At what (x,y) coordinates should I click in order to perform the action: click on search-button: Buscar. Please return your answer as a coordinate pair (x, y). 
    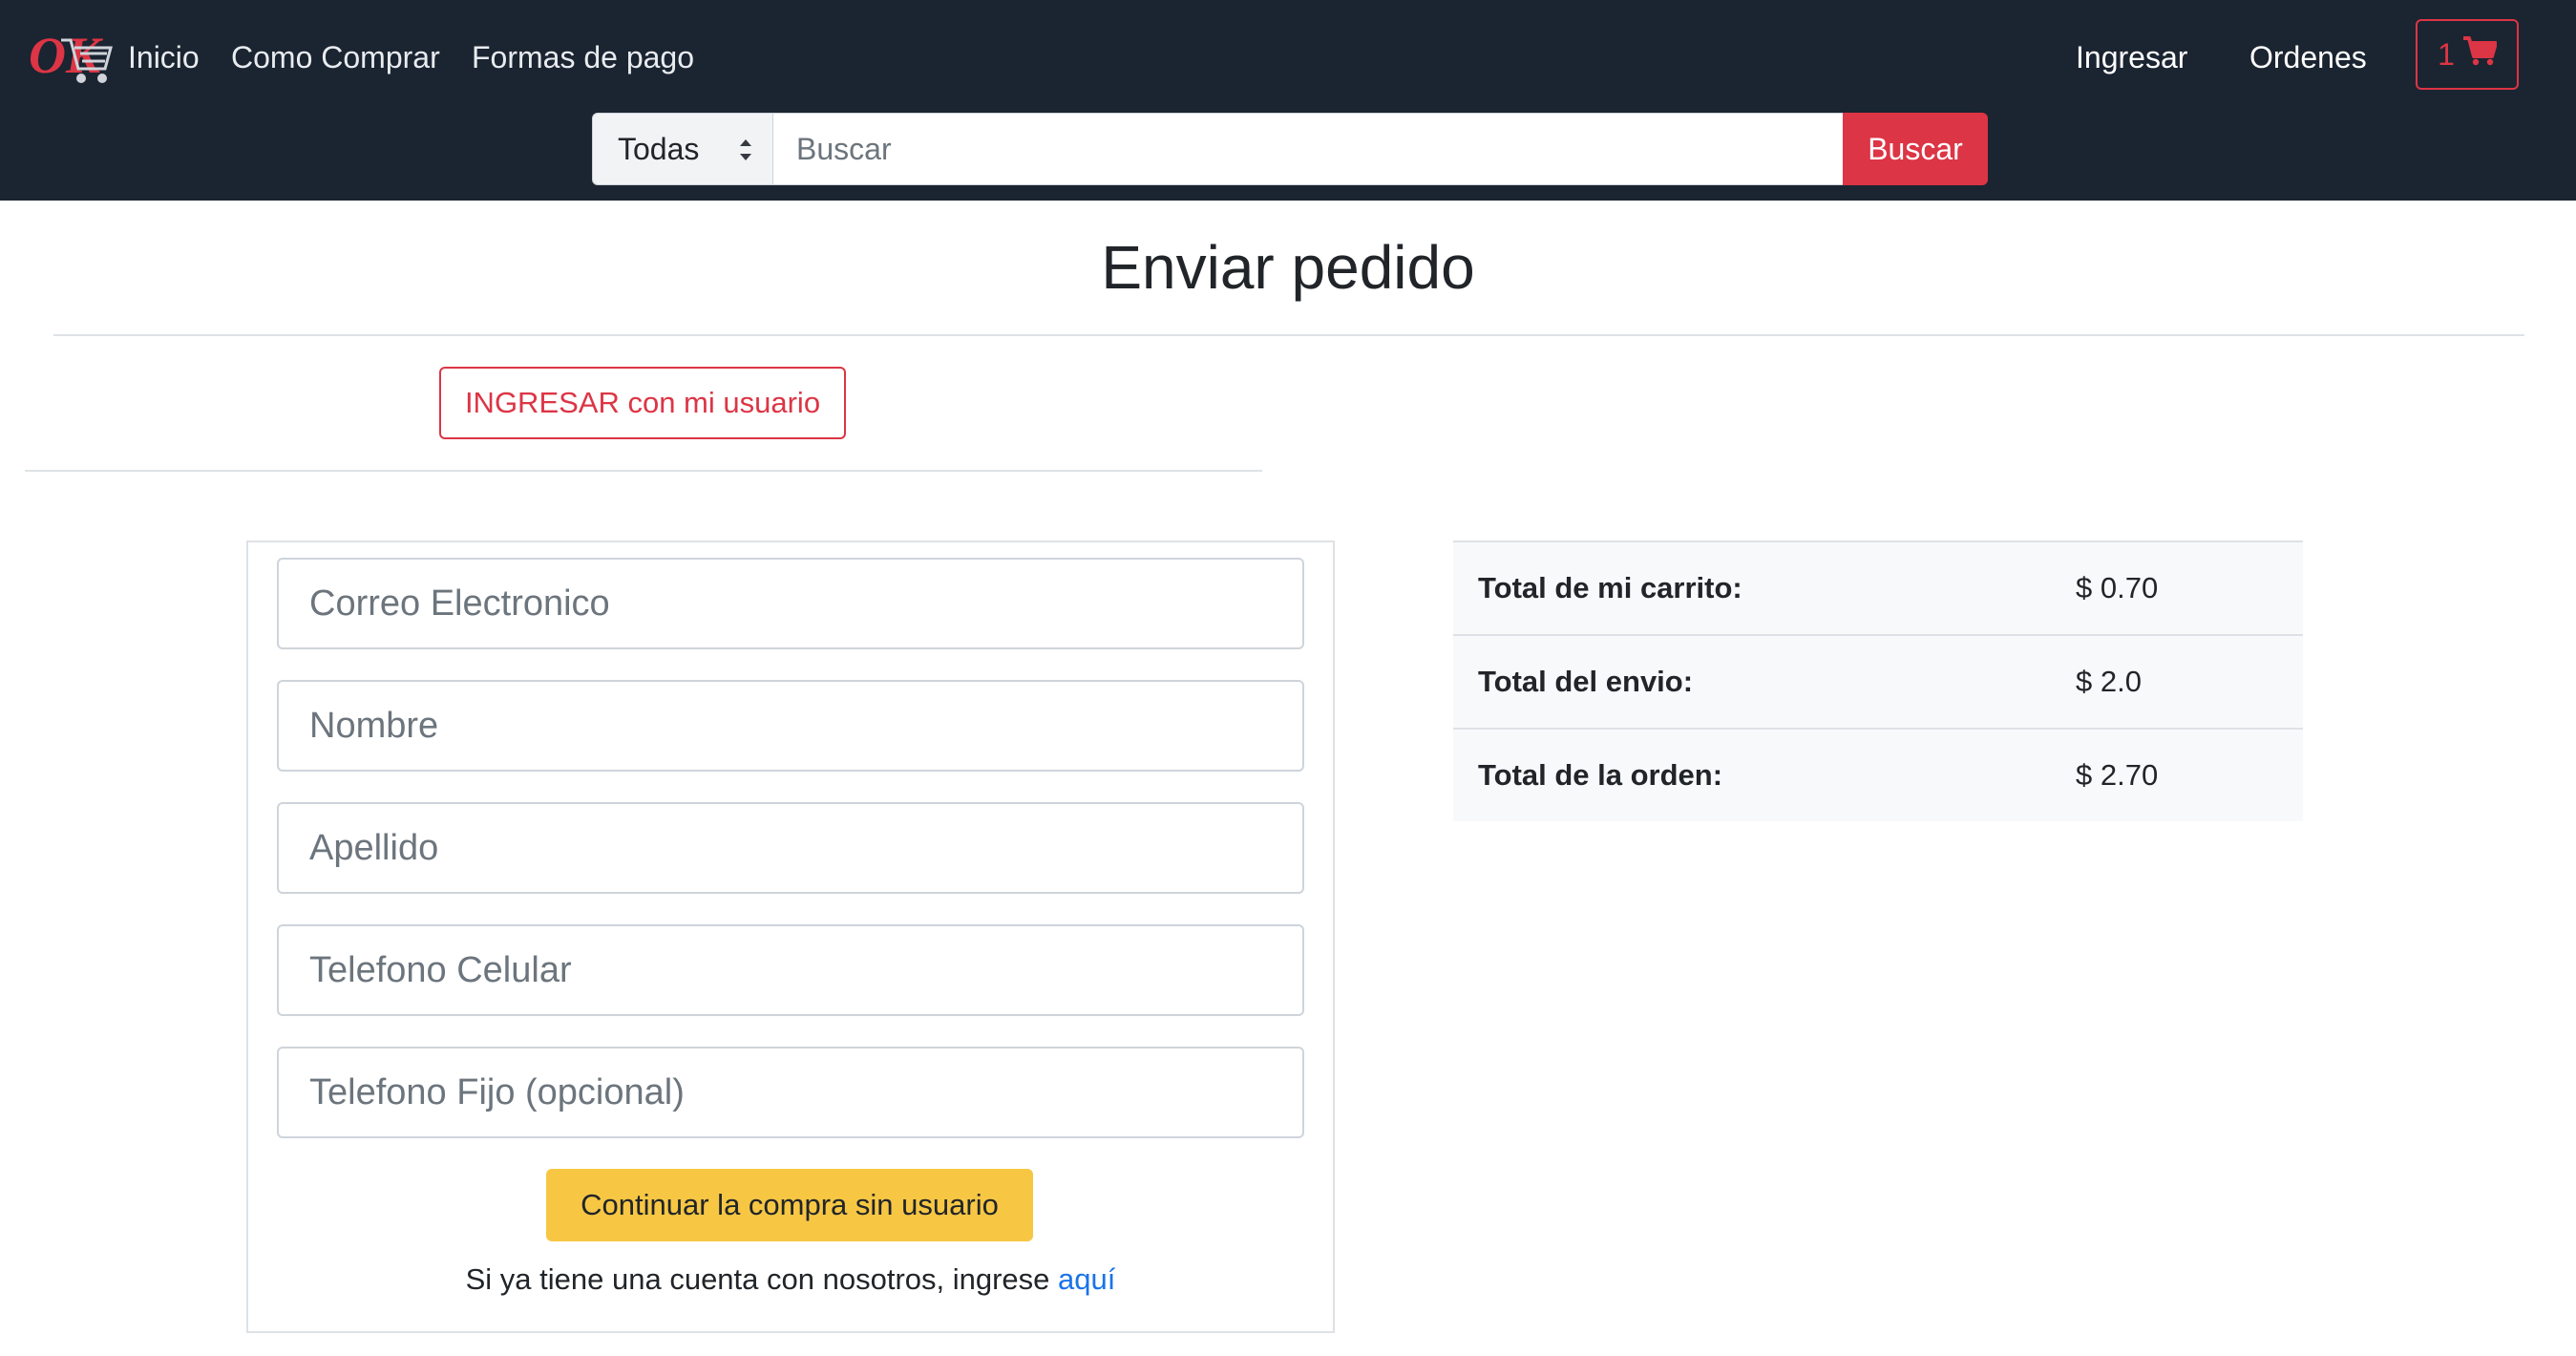
    Looking at the image, I should click on (1915, 149).